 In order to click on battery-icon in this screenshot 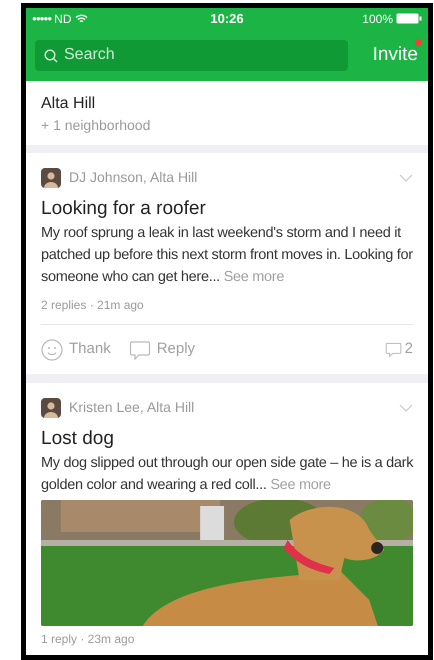, I will do `click(409, 18)`.